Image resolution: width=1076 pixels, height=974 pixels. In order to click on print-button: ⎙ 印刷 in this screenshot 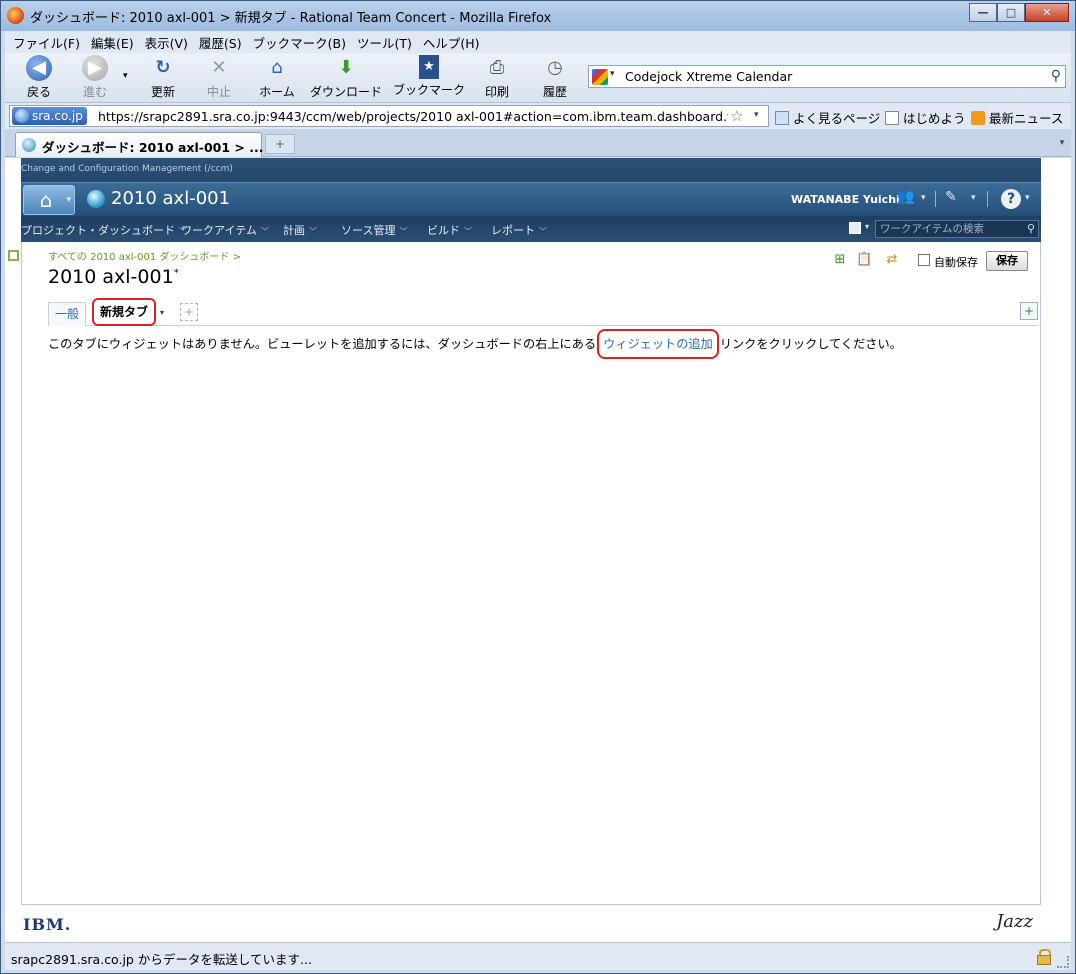, I will do `click(497, 77)`.